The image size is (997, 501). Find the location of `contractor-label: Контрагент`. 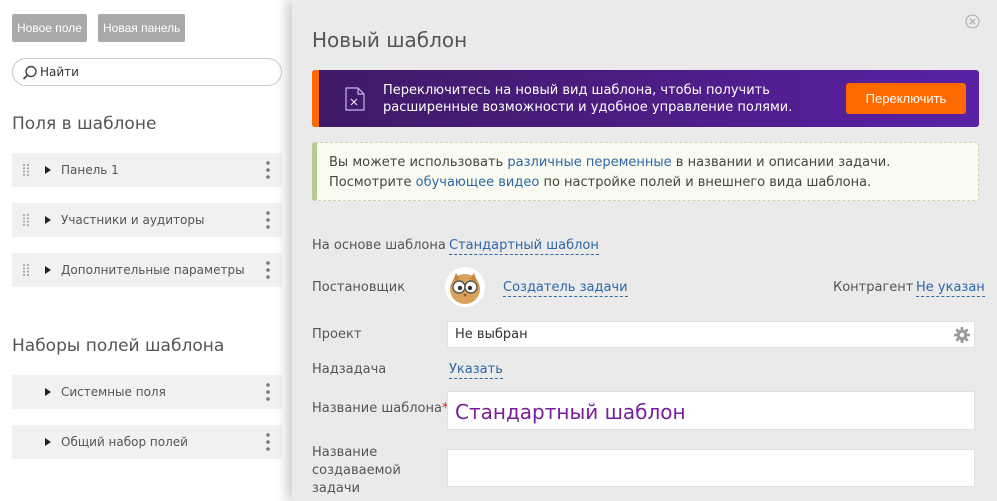

contractor-label: Контрагент is located at coordinates (873, 287).